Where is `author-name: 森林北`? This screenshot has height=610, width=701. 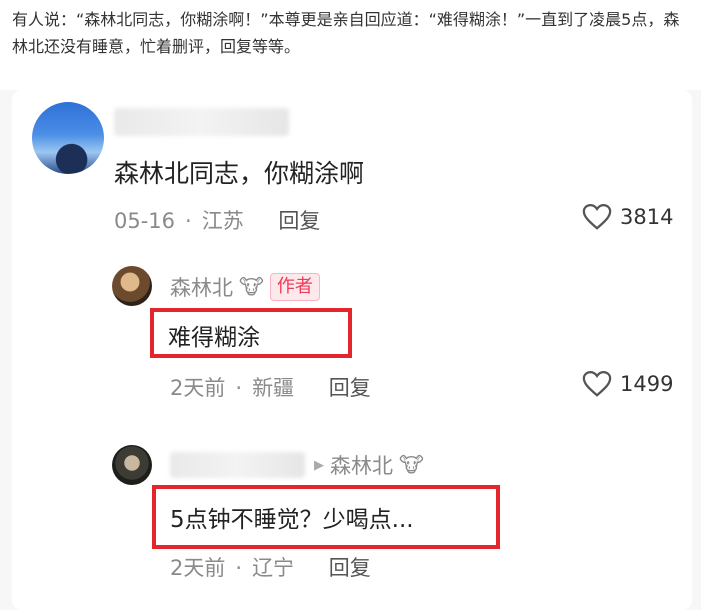
author-name: 森林北 is located at coordinates (201, 287).